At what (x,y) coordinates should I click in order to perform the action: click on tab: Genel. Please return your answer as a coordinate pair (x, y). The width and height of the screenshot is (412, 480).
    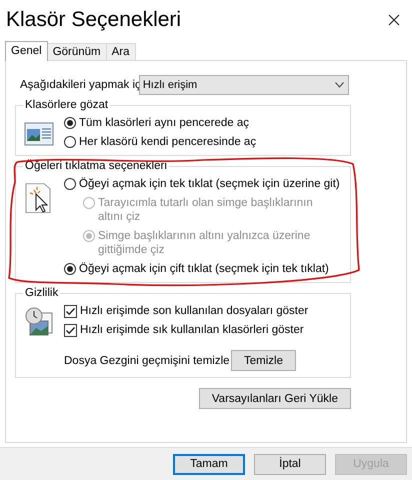
    Looking at the image, I should click on (26, 51).